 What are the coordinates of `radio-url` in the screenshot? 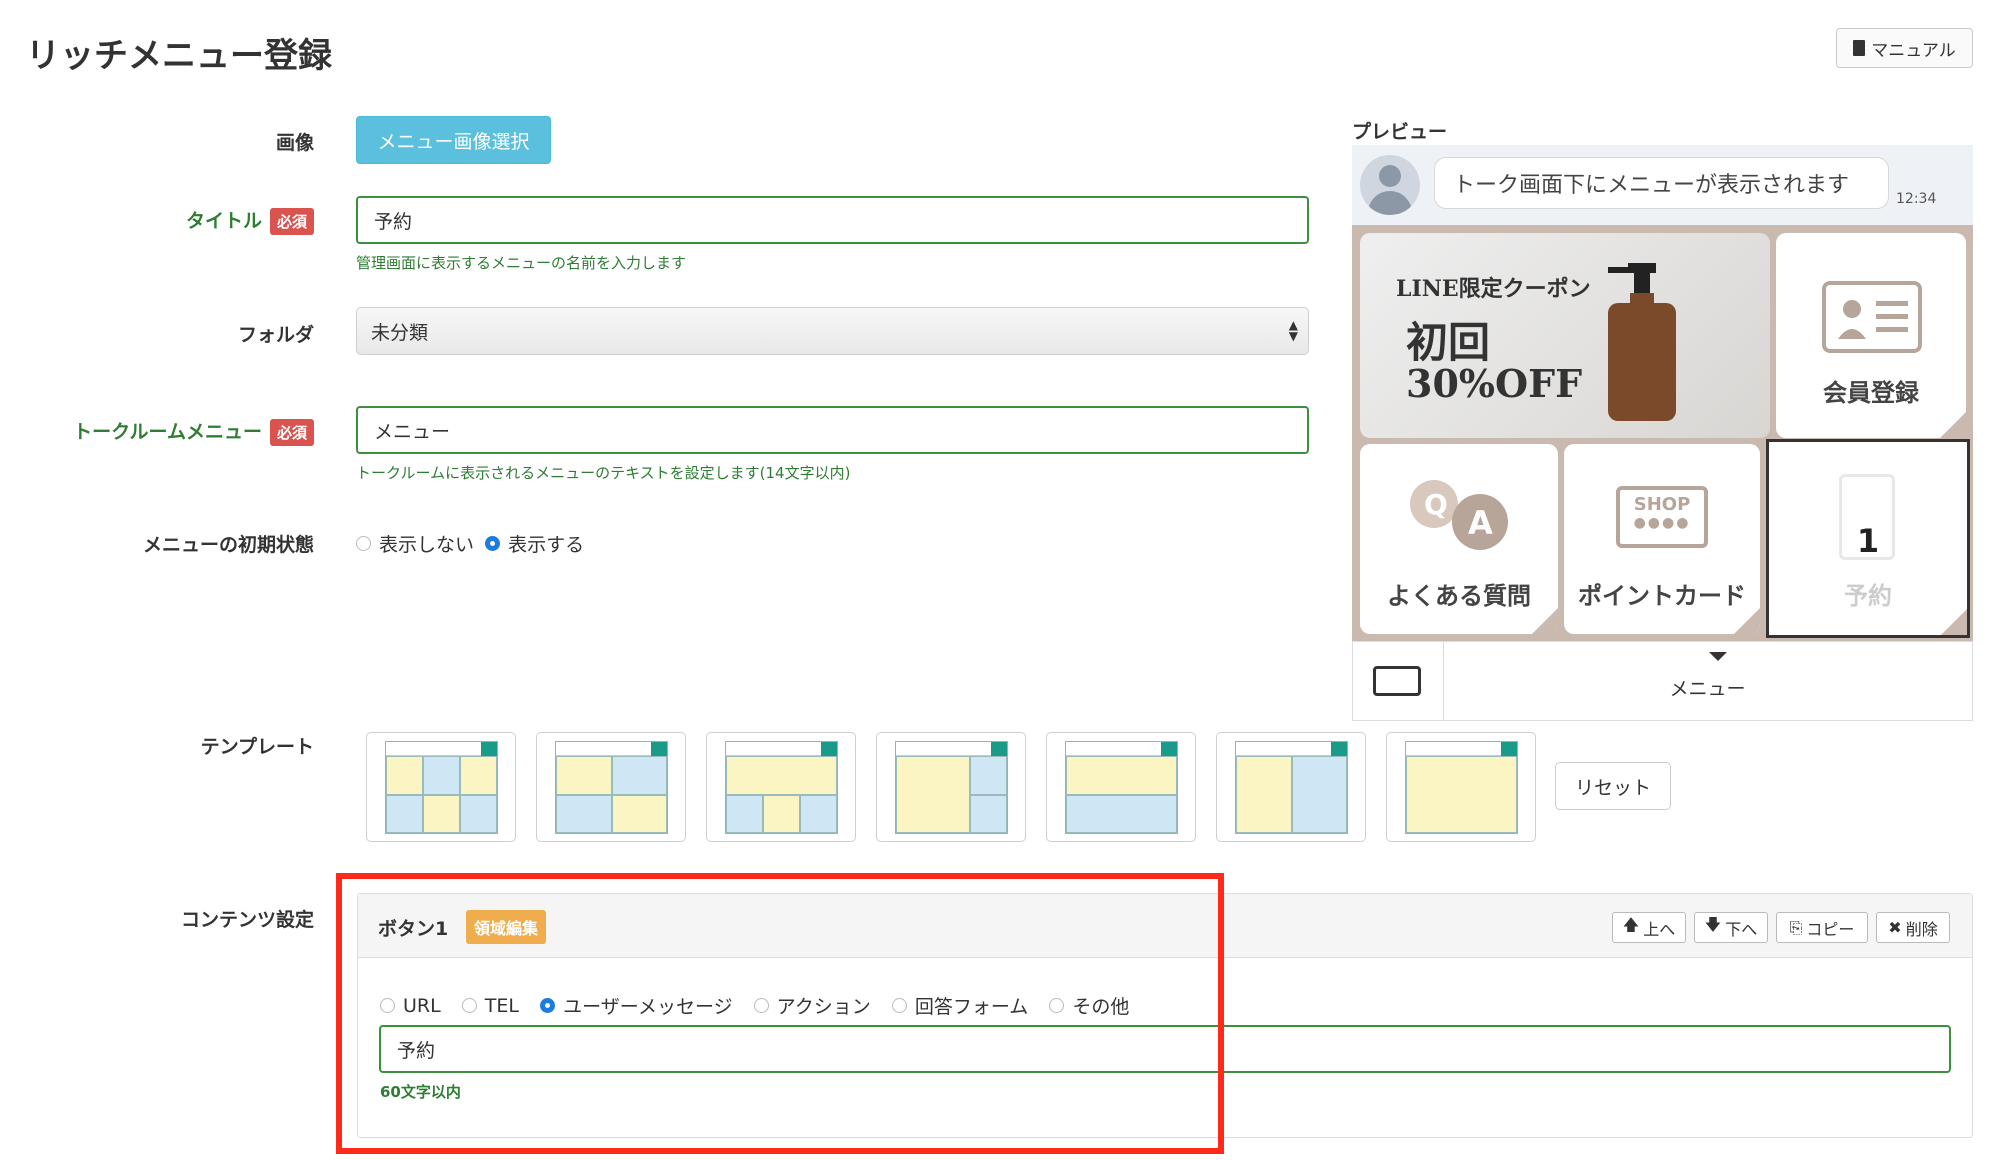 It's located at (387, 1005).